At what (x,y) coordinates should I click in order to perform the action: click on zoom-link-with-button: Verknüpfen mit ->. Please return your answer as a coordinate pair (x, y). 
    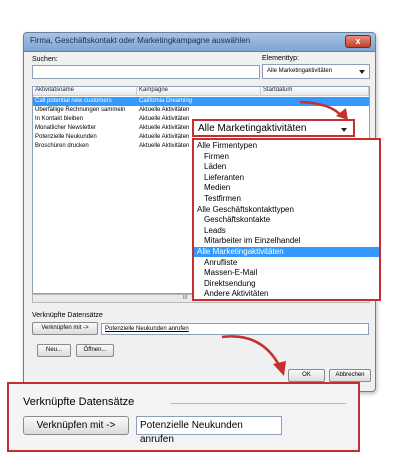
    Looking at the image, I should click on (76, 425).